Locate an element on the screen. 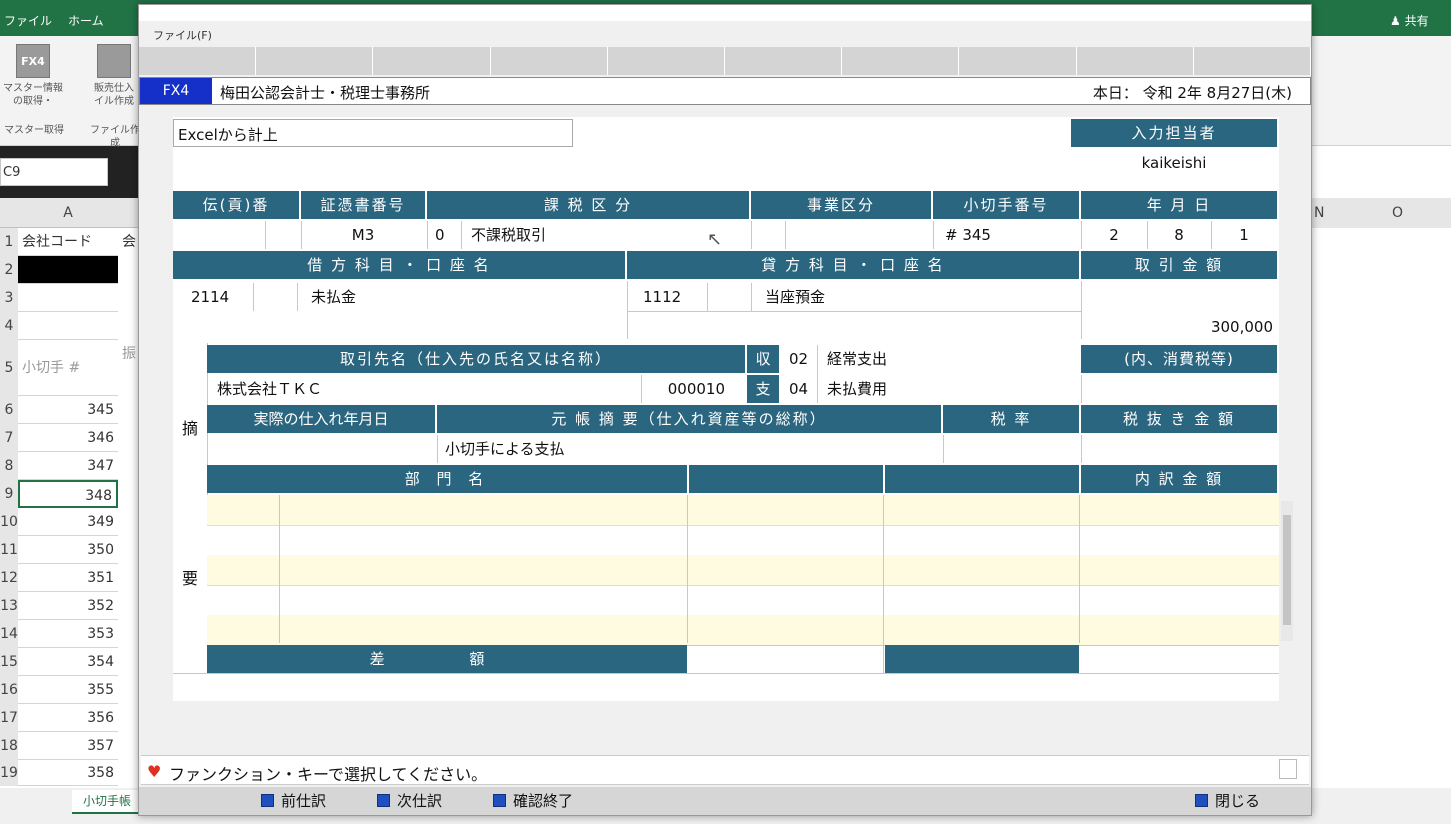 The width and height of the screenshot is (1451, 824). file-icon is located at coordinates (114, 61).